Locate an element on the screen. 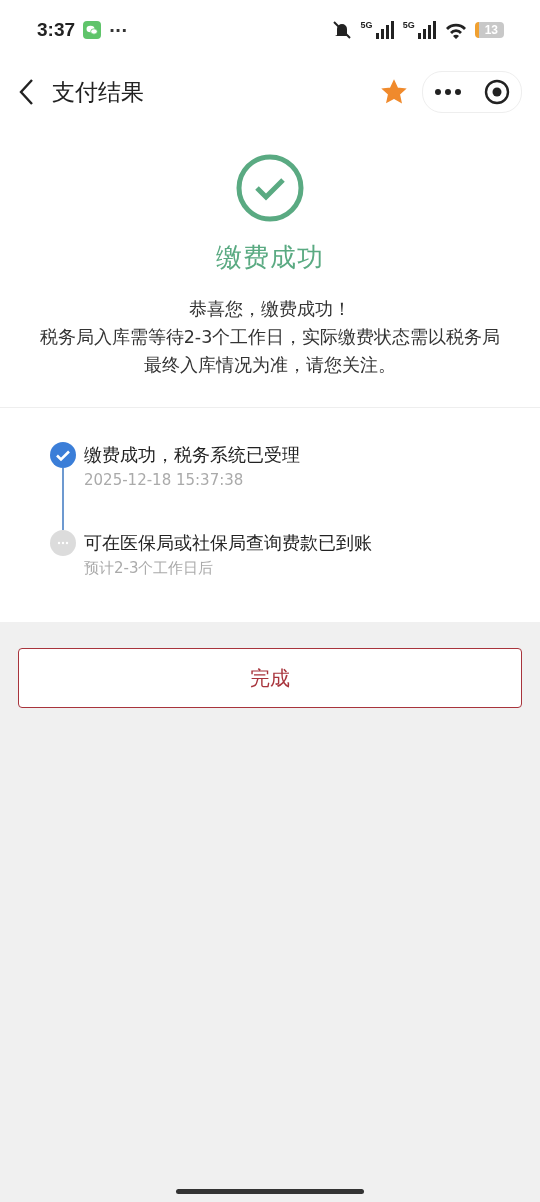 The image size is (540, 1202). step-title: 可在医保局或社保局查询费款已到账 is located at coordinates (228, 543).